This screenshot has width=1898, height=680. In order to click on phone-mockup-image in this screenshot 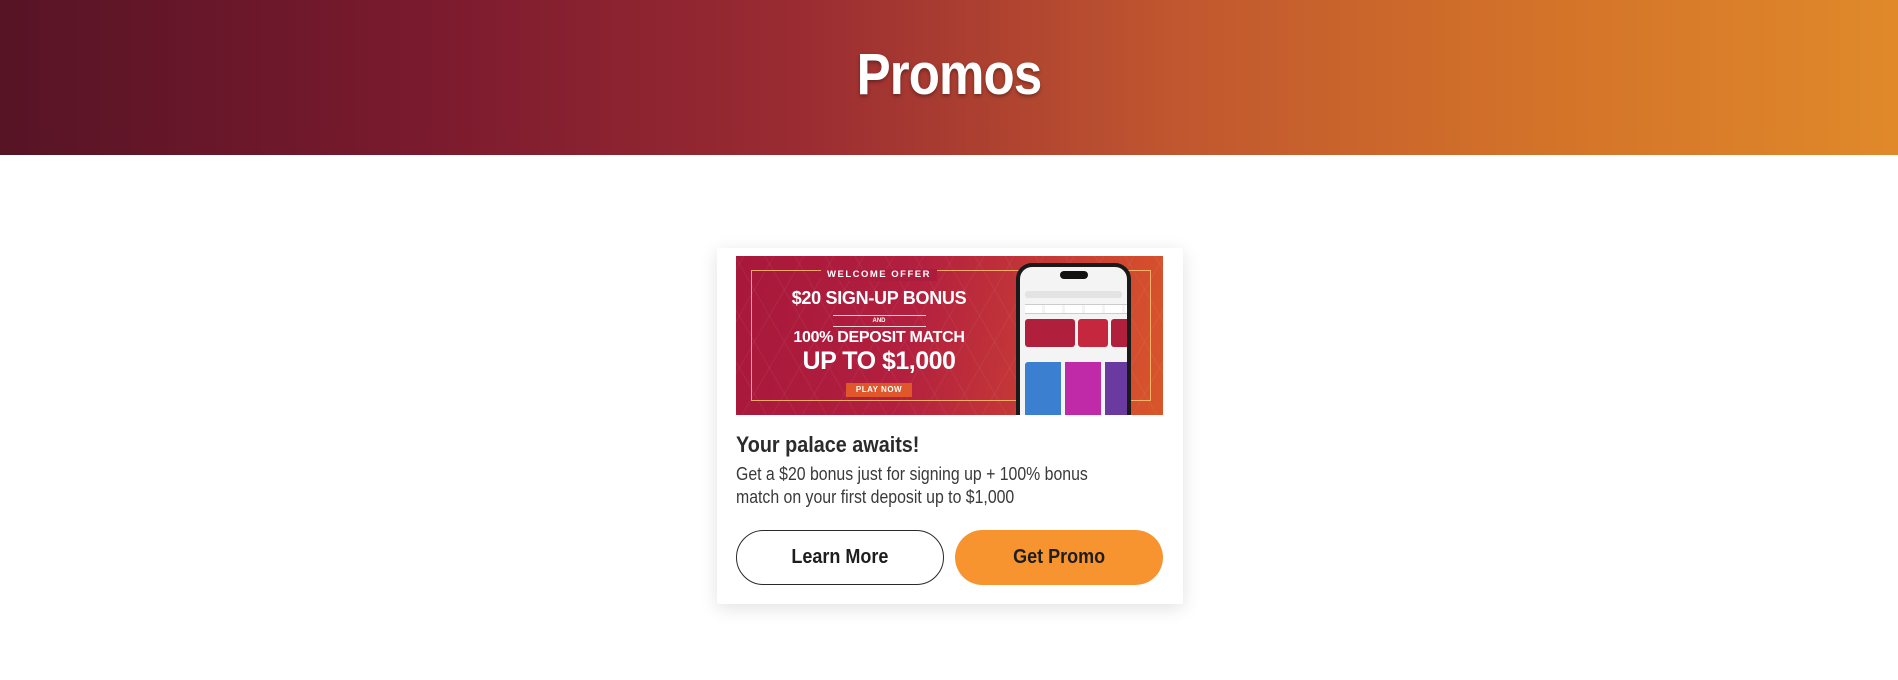, I will do `click(1073, 339)`.